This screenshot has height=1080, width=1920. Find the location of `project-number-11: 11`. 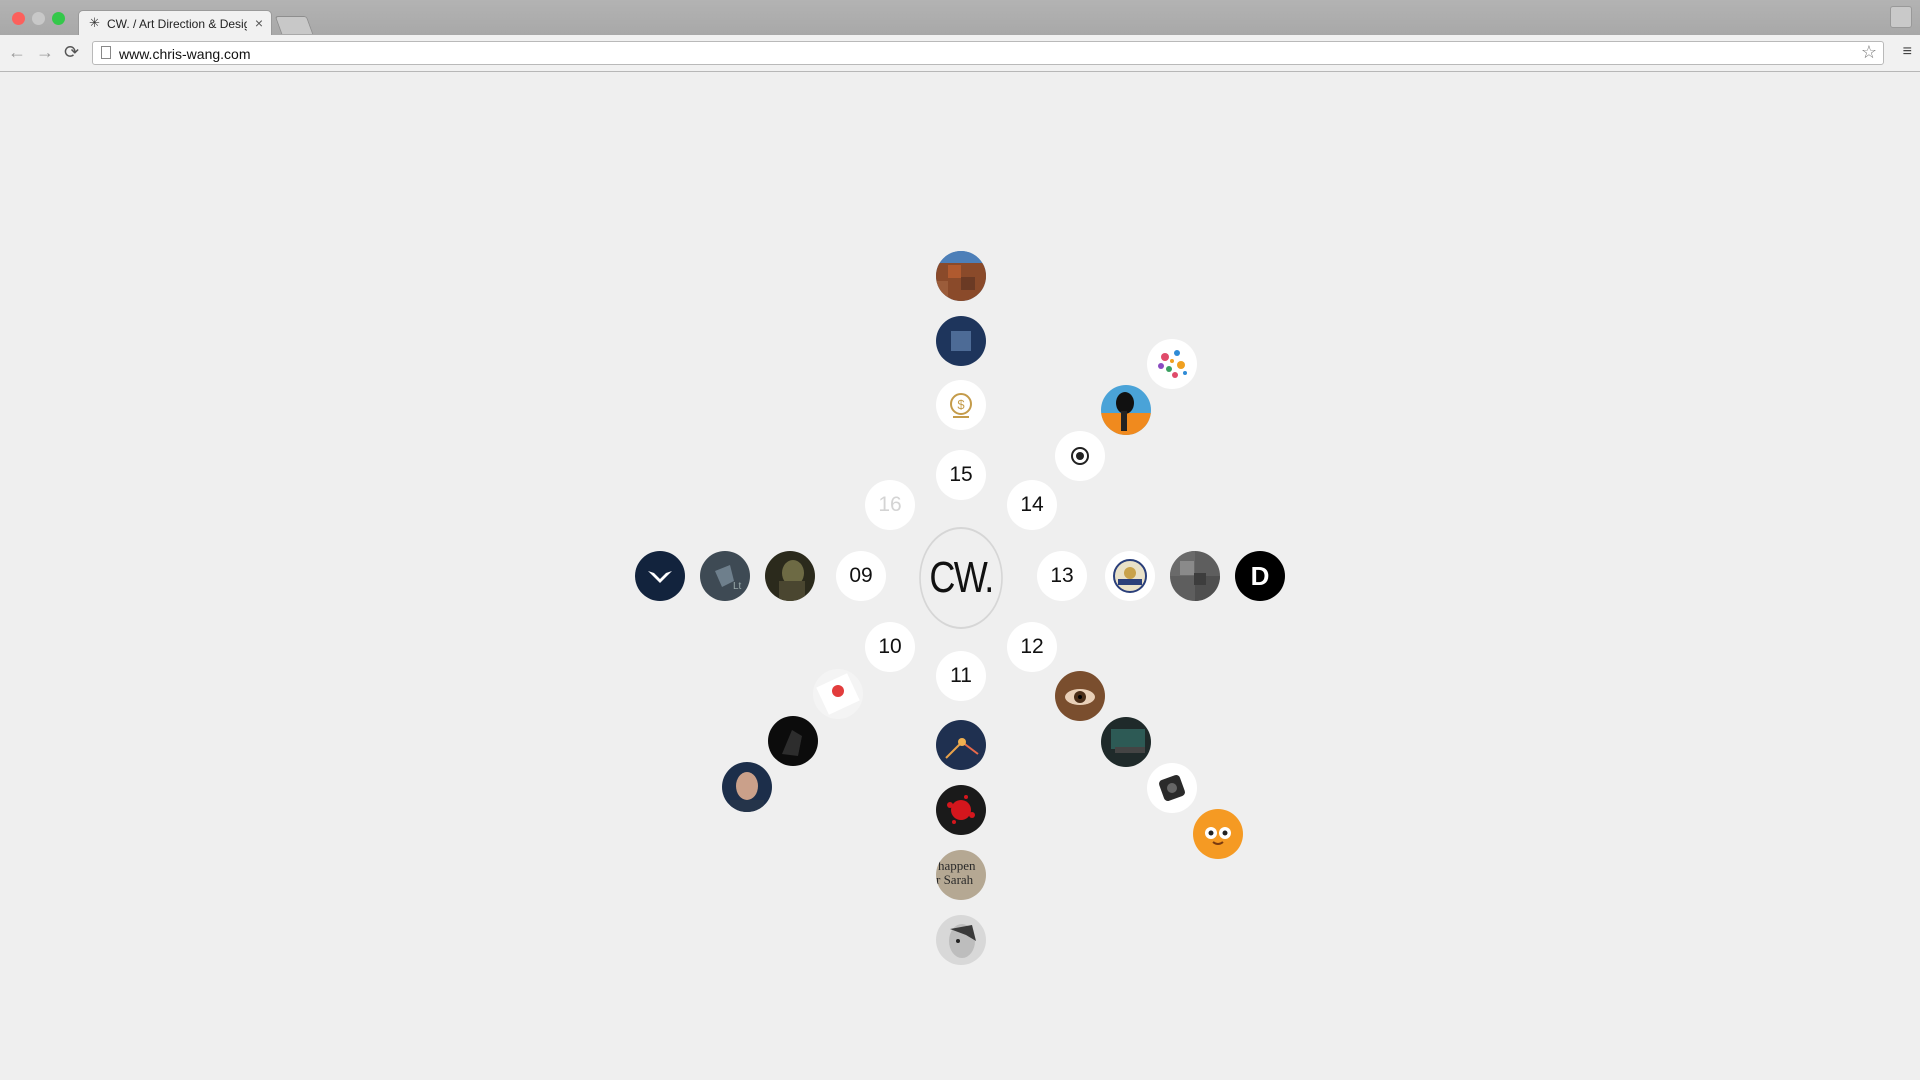

project-number-11: 11 is located at coordinates (961, 676).